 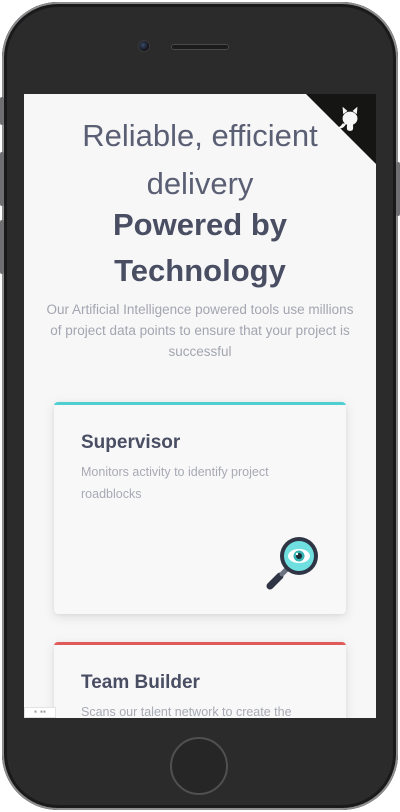 I want to click on corner-badge: ▪ ▪▪, so click(x=40, y=712).